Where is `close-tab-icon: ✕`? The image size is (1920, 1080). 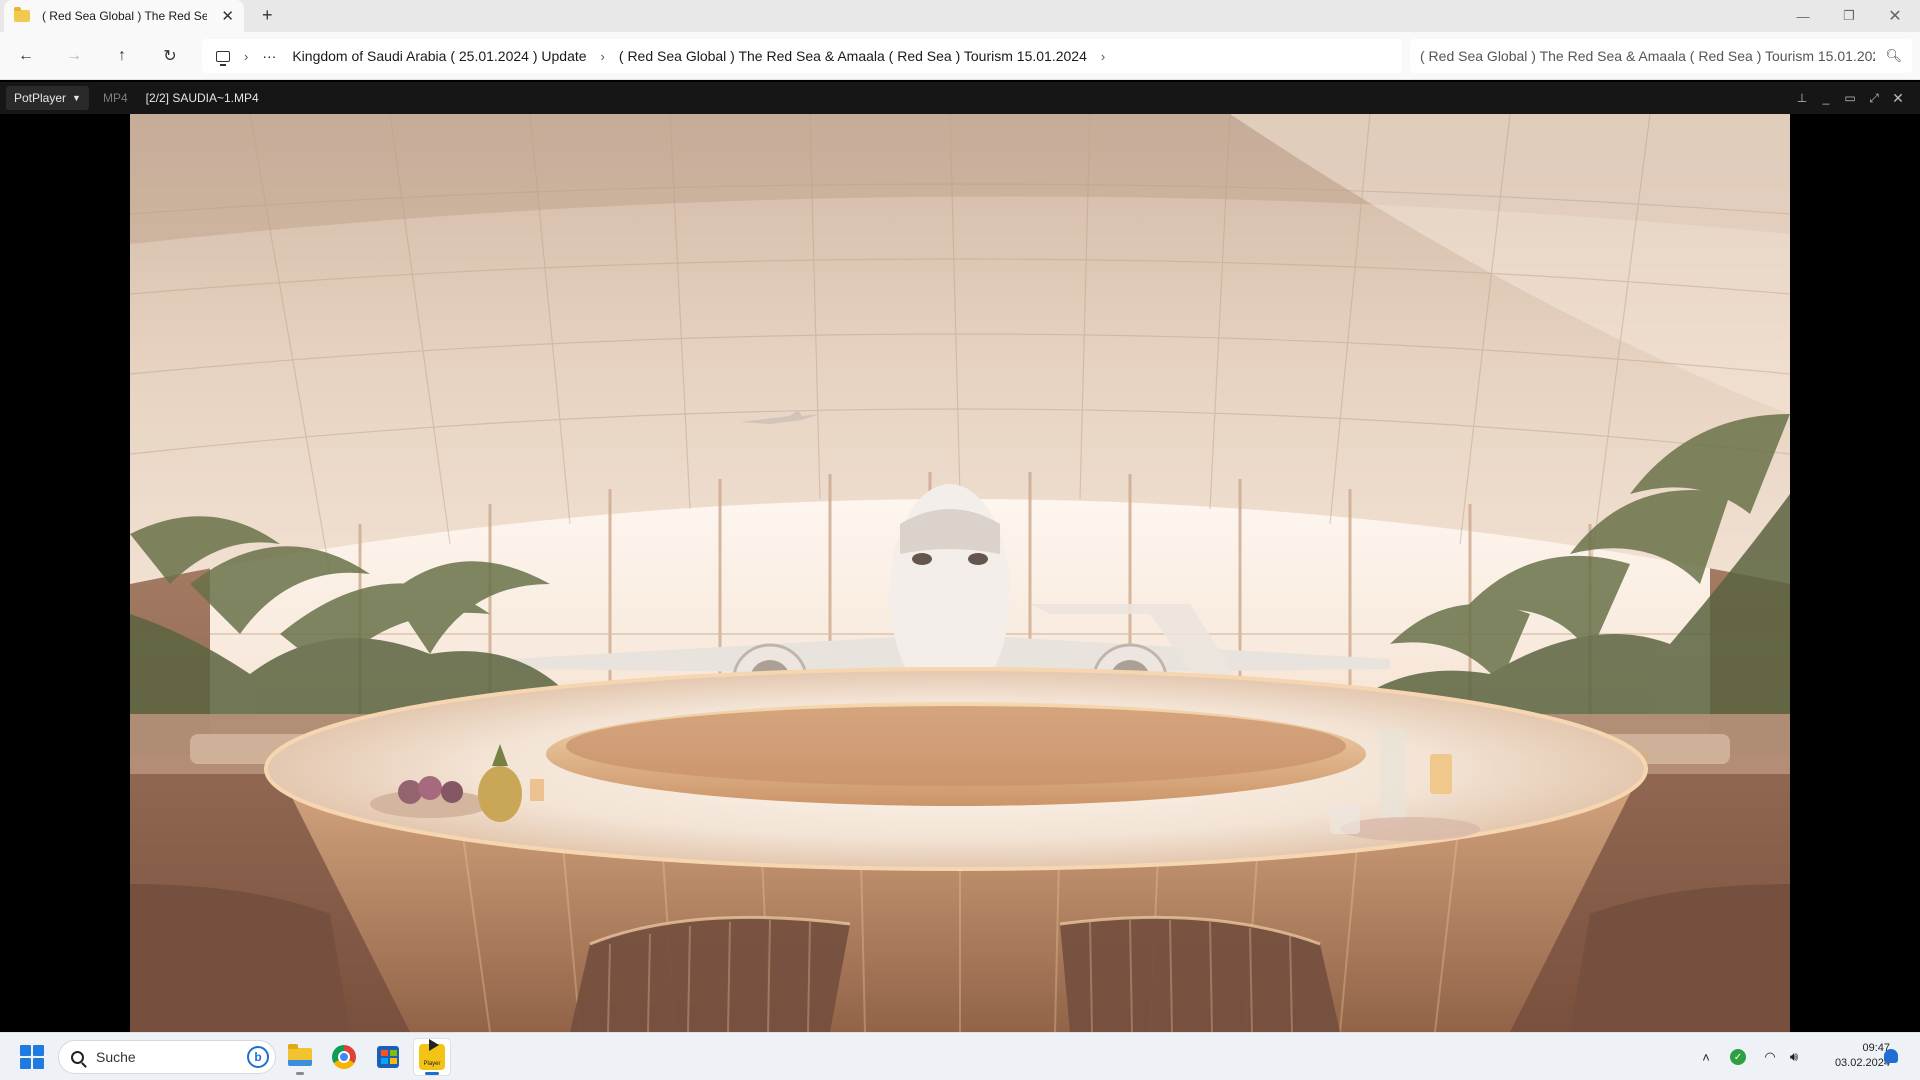
close-tab-icon: ✕ is located at coordinates (227, 16).